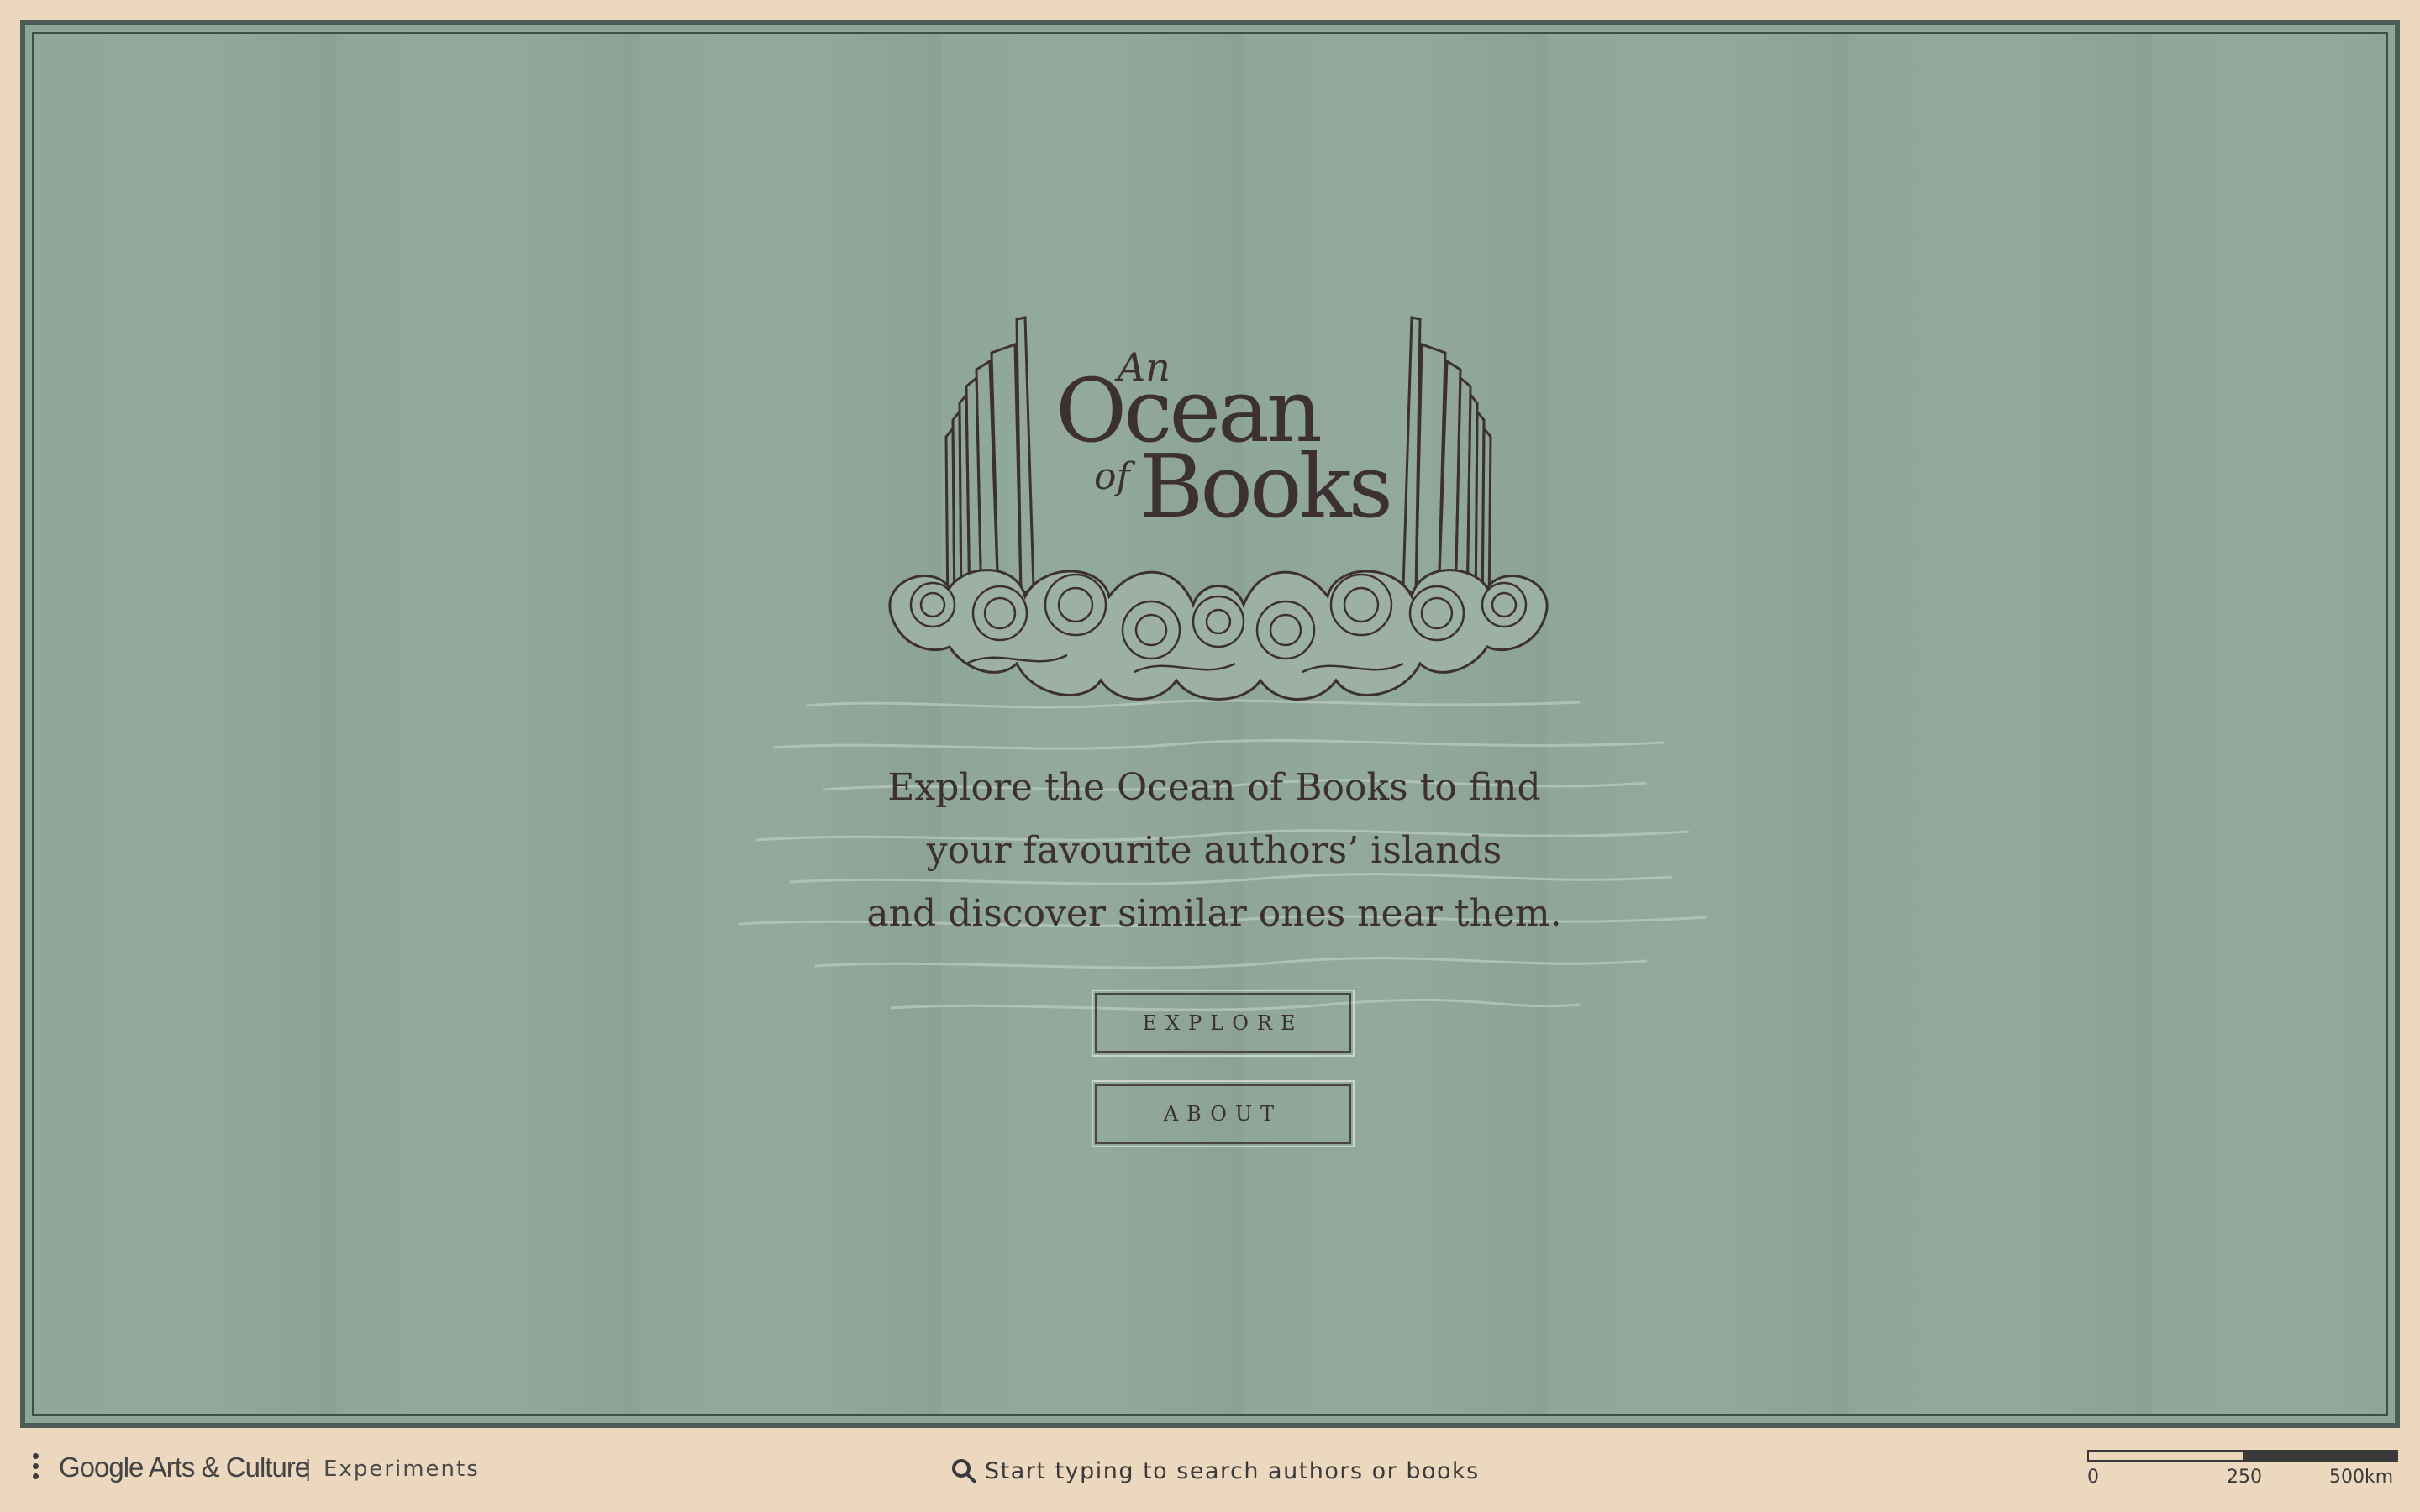  Describe the element at coordinates (1214, 787) in the screenshot. I see `tagline-line-1: Explore the Ocean of Books to find` at that location.